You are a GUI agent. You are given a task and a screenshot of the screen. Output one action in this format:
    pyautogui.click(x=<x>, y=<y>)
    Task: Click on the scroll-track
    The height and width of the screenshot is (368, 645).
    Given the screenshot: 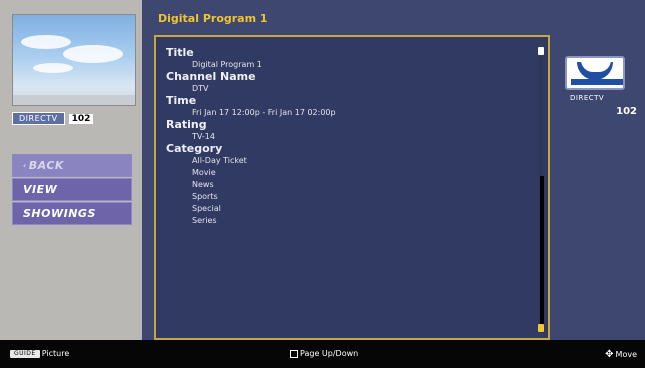 What is the action you would take?
    pyautogui.click(x=541, y=189)
    